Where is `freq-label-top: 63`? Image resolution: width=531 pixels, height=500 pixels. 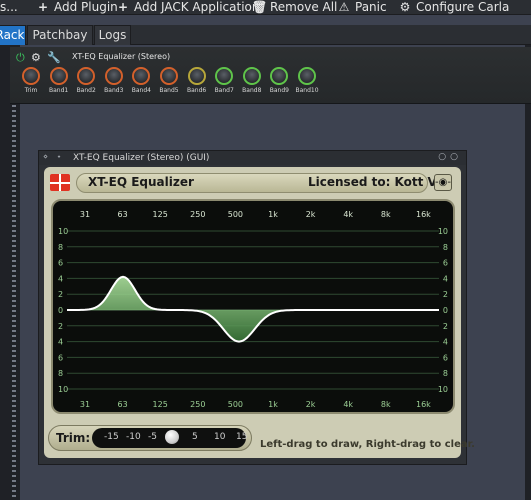
freq-label-top: 63 is located at coordinates (123, 214).